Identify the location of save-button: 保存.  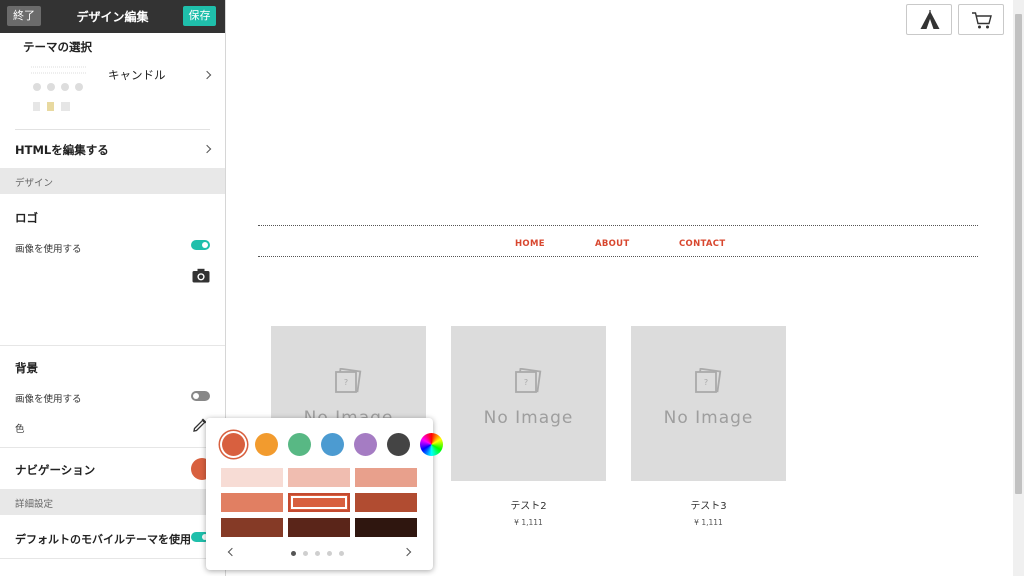
(199, 16).